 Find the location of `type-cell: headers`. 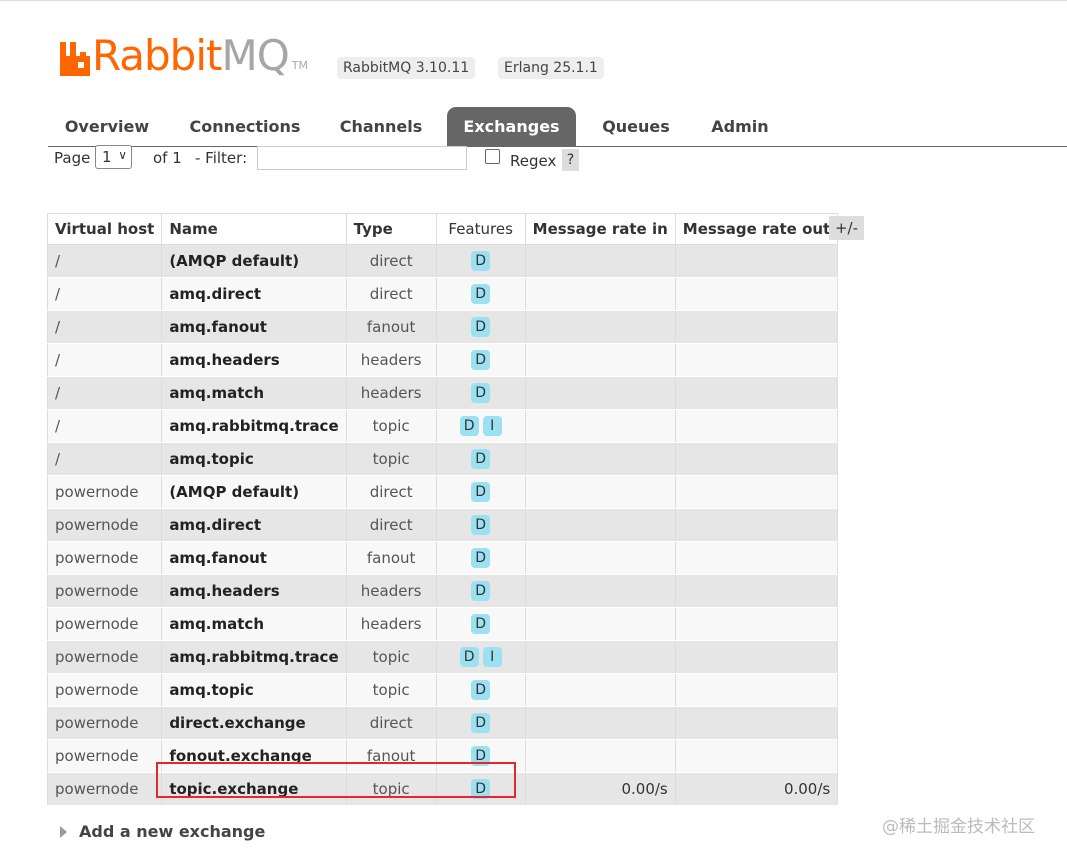

type-cell: headers is located at coordinates (391, 624).